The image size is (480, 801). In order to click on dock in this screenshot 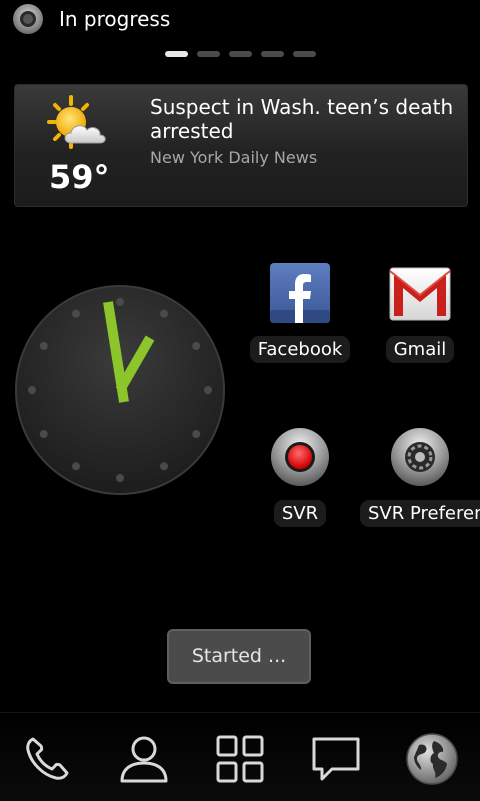, I will do `click(240, 756)`.